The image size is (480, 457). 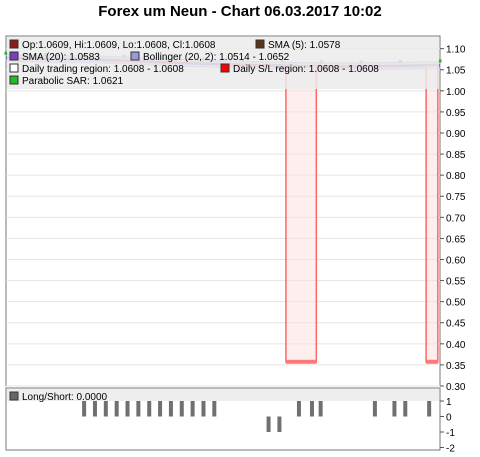 I want to click on legend-label: Daily trading region: 1.0608 - 1.0608, so click(x=103, y=69).